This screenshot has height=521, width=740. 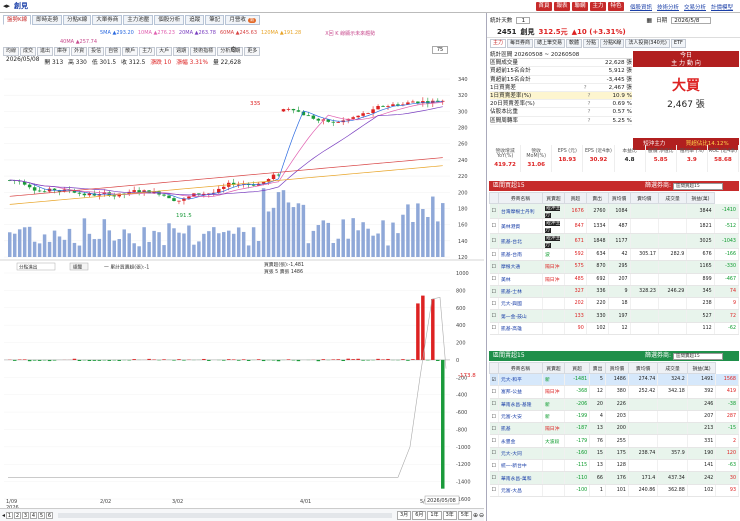 I want to click on menu-icon: ◂▸, so click(x=6, y=6).